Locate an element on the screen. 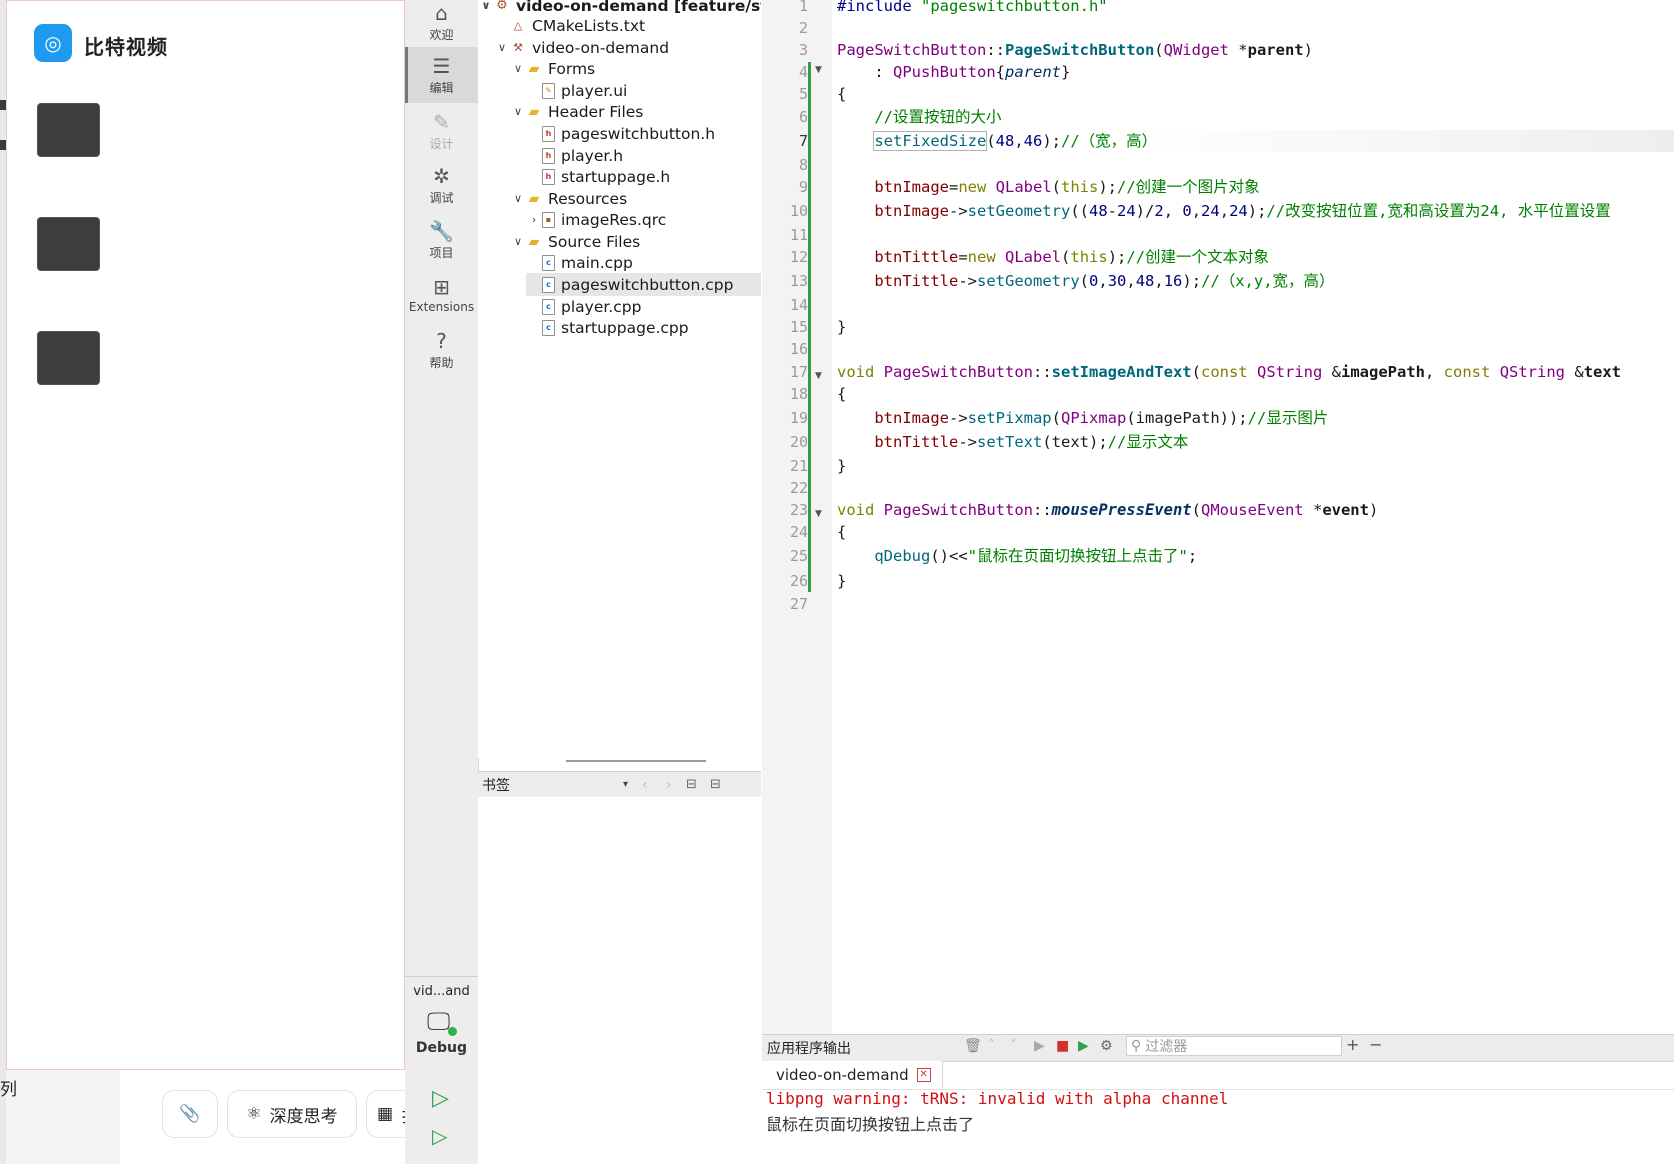 The height and width of the screenshot is (1165, 1674). tree-item-pageswitchbutton-cpp: c pageswitchbutton.cpp is located at coordinates (643, 284).